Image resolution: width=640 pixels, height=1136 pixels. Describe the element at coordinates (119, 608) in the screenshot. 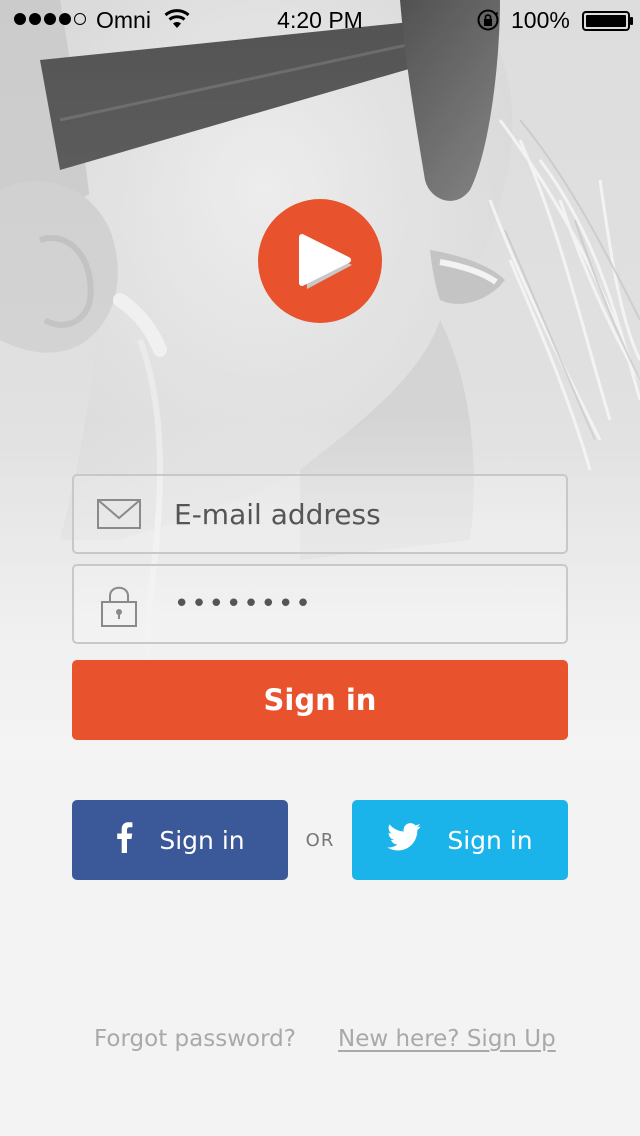

I see `lock-icon` at that location.